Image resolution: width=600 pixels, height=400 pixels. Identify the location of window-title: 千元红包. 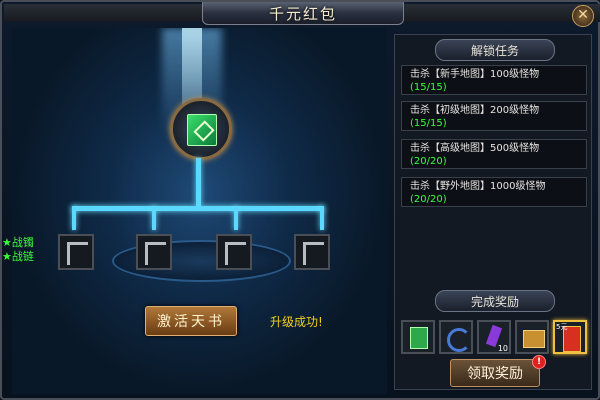
(302, 13).